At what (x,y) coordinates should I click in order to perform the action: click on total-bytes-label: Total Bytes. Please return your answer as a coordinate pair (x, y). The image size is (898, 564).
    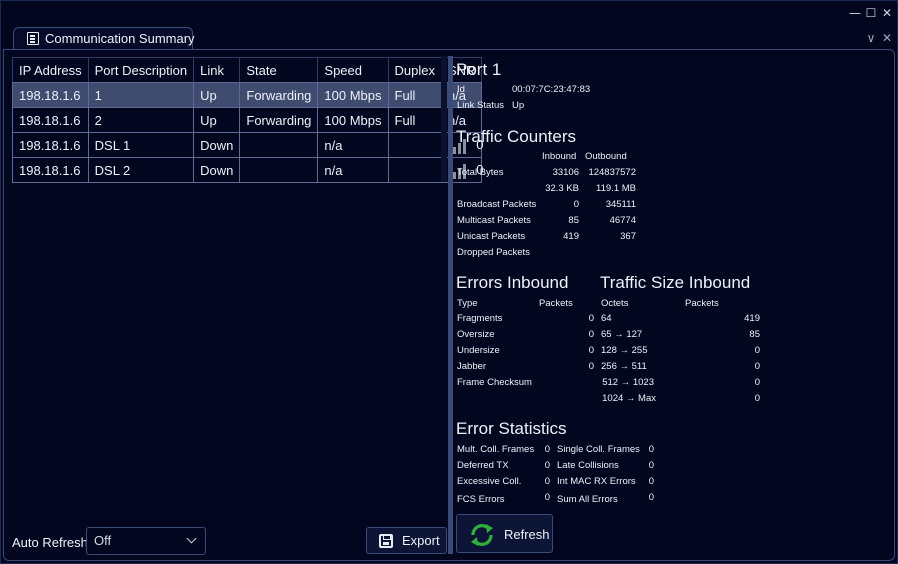
    Looking at the image, I should click on (480, 172).